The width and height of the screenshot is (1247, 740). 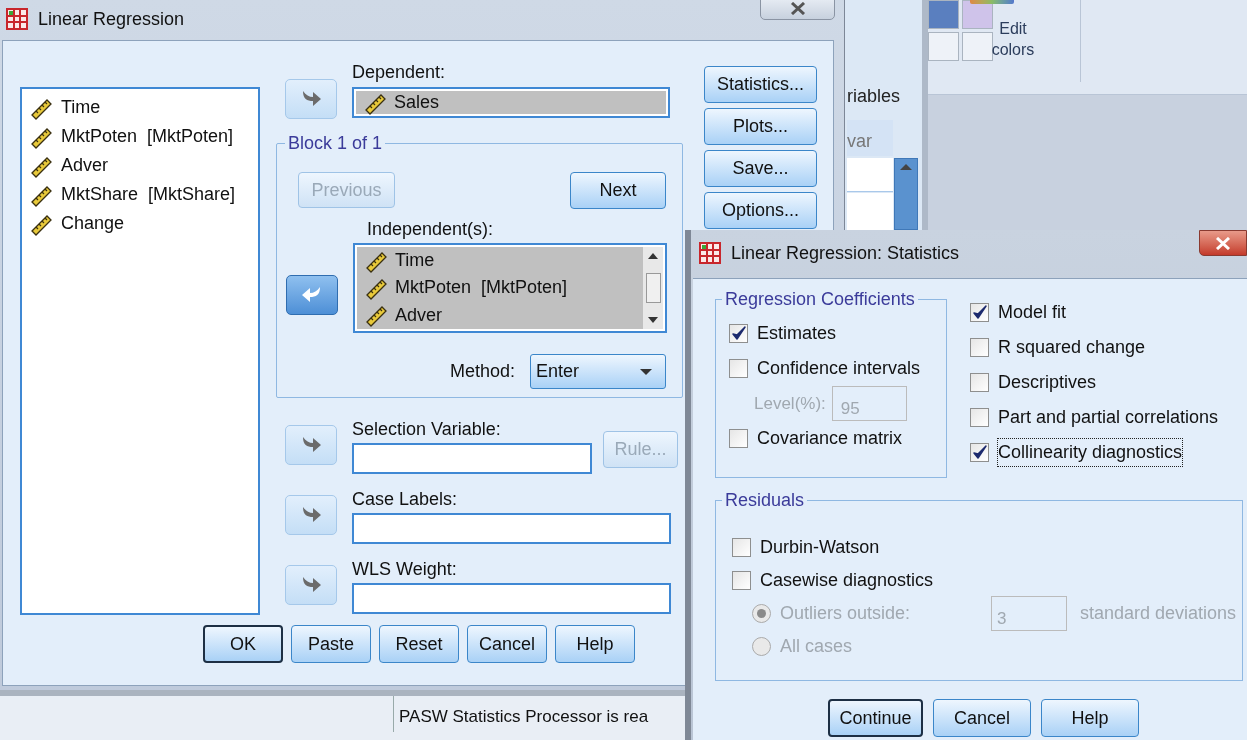 What do you see at coordinates (431, 229) in the screenshot?
I see `field-label: Independent(s):` at bounding box center [431, 229].